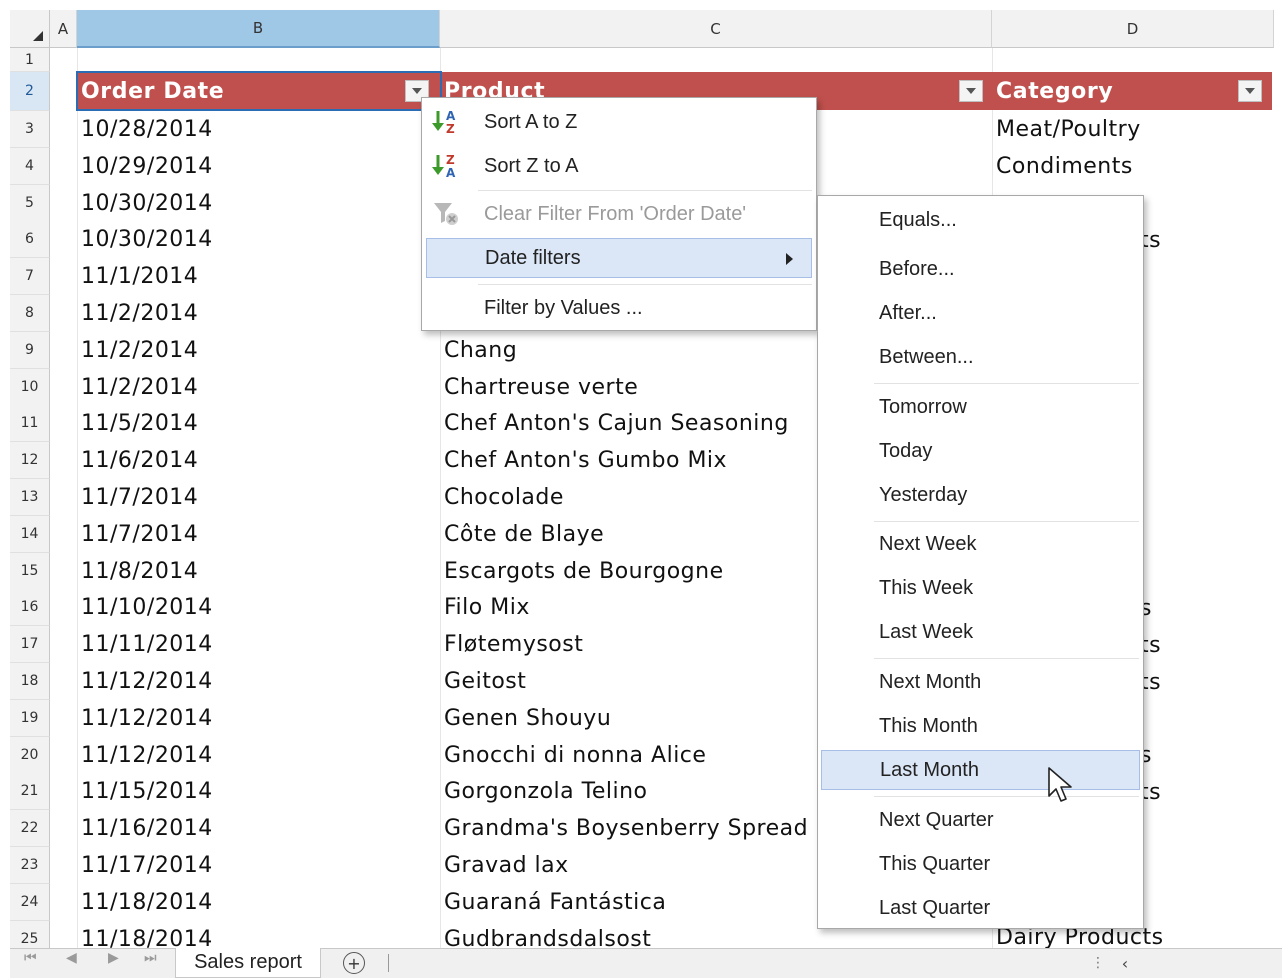 This screenshot has width=1282, height=978. I want to click on sheet-tab-sales-report: Sales report, so click(248, 963).